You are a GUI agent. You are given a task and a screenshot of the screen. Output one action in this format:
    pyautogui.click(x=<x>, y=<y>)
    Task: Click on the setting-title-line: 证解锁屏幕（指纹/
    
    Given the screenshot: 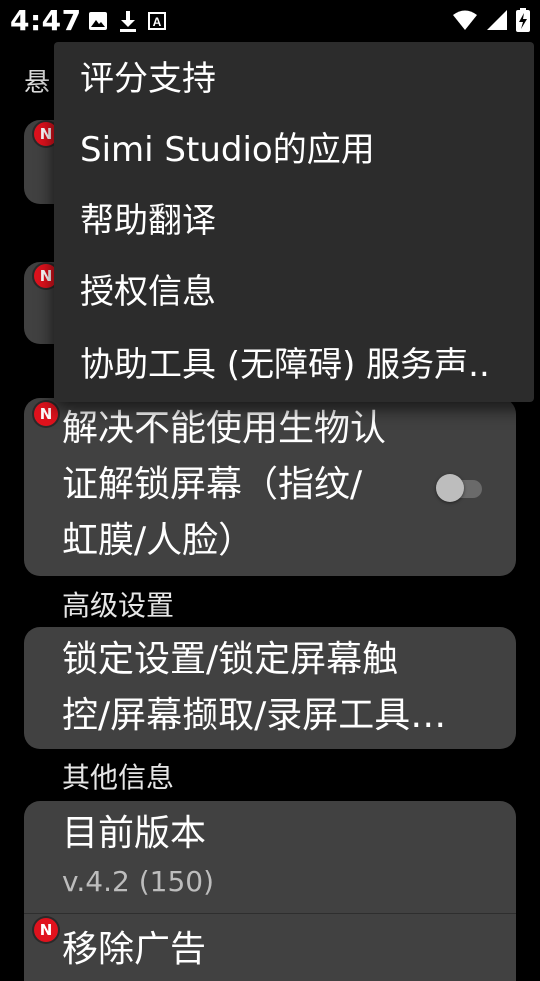 What is the action you would take?
    pyautogui.click(x=212, y=484)
    